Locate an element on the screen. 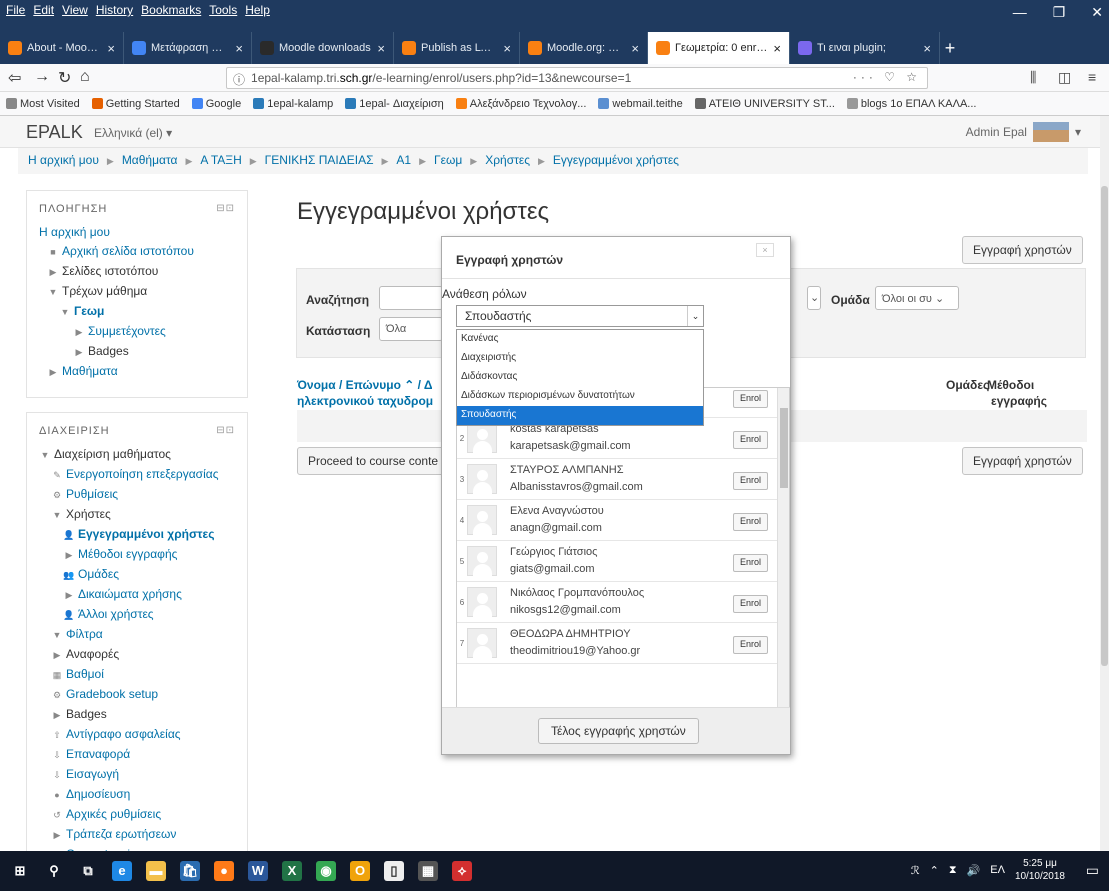 Image resolution: width=1109 pixels, height=891 pixels. firefox-icon: ● is located at coordinates (224, 871).